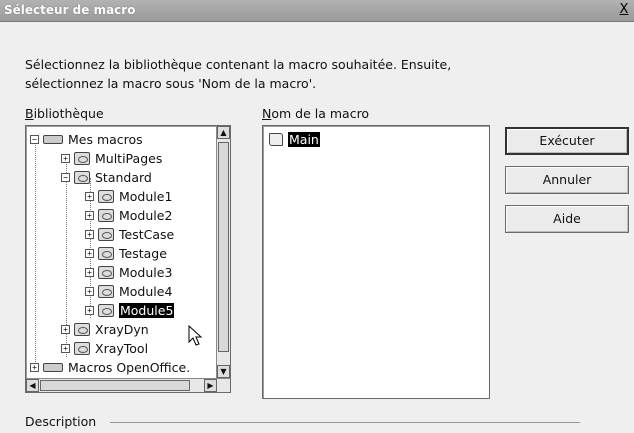 The width and height of the screenshot is (634, 433). I want to click on tree-item-label: XrayTool, so click(122, 348).